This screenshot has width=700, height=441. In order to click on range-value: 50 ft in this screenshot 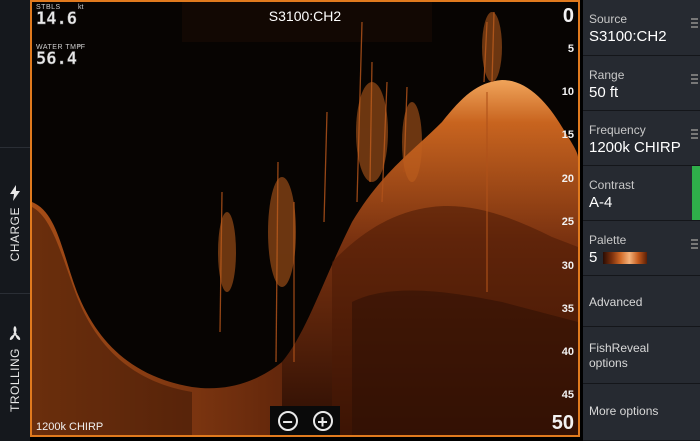, I will do `click(604, 92)`.